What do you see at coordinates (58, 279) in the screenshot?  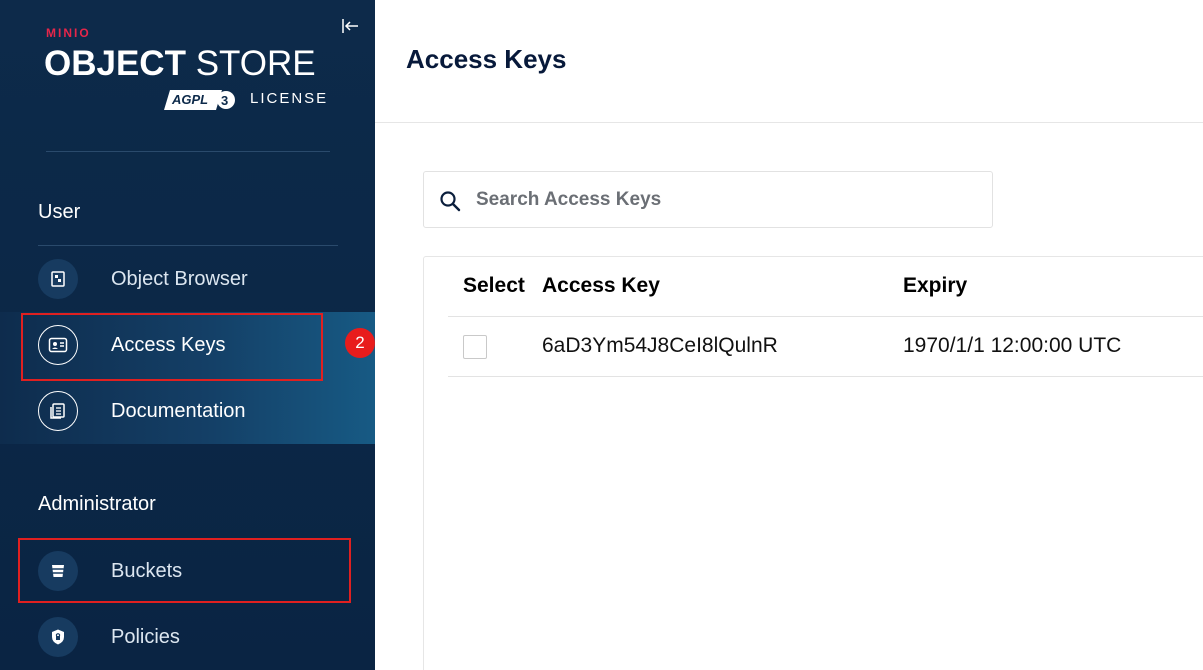 I see `object-browser-icon` at bounding box center [58, 279].